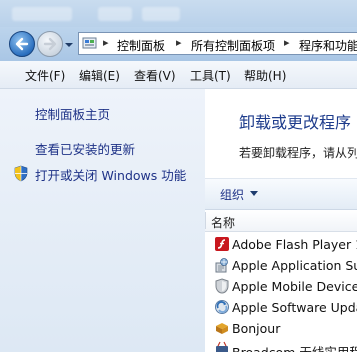 This screenshot has height=352, width=357. What do you see at coordinates (223, 222) in the screenshot?
I see `name-column-header: 名称` at bounding box center [223, 222].